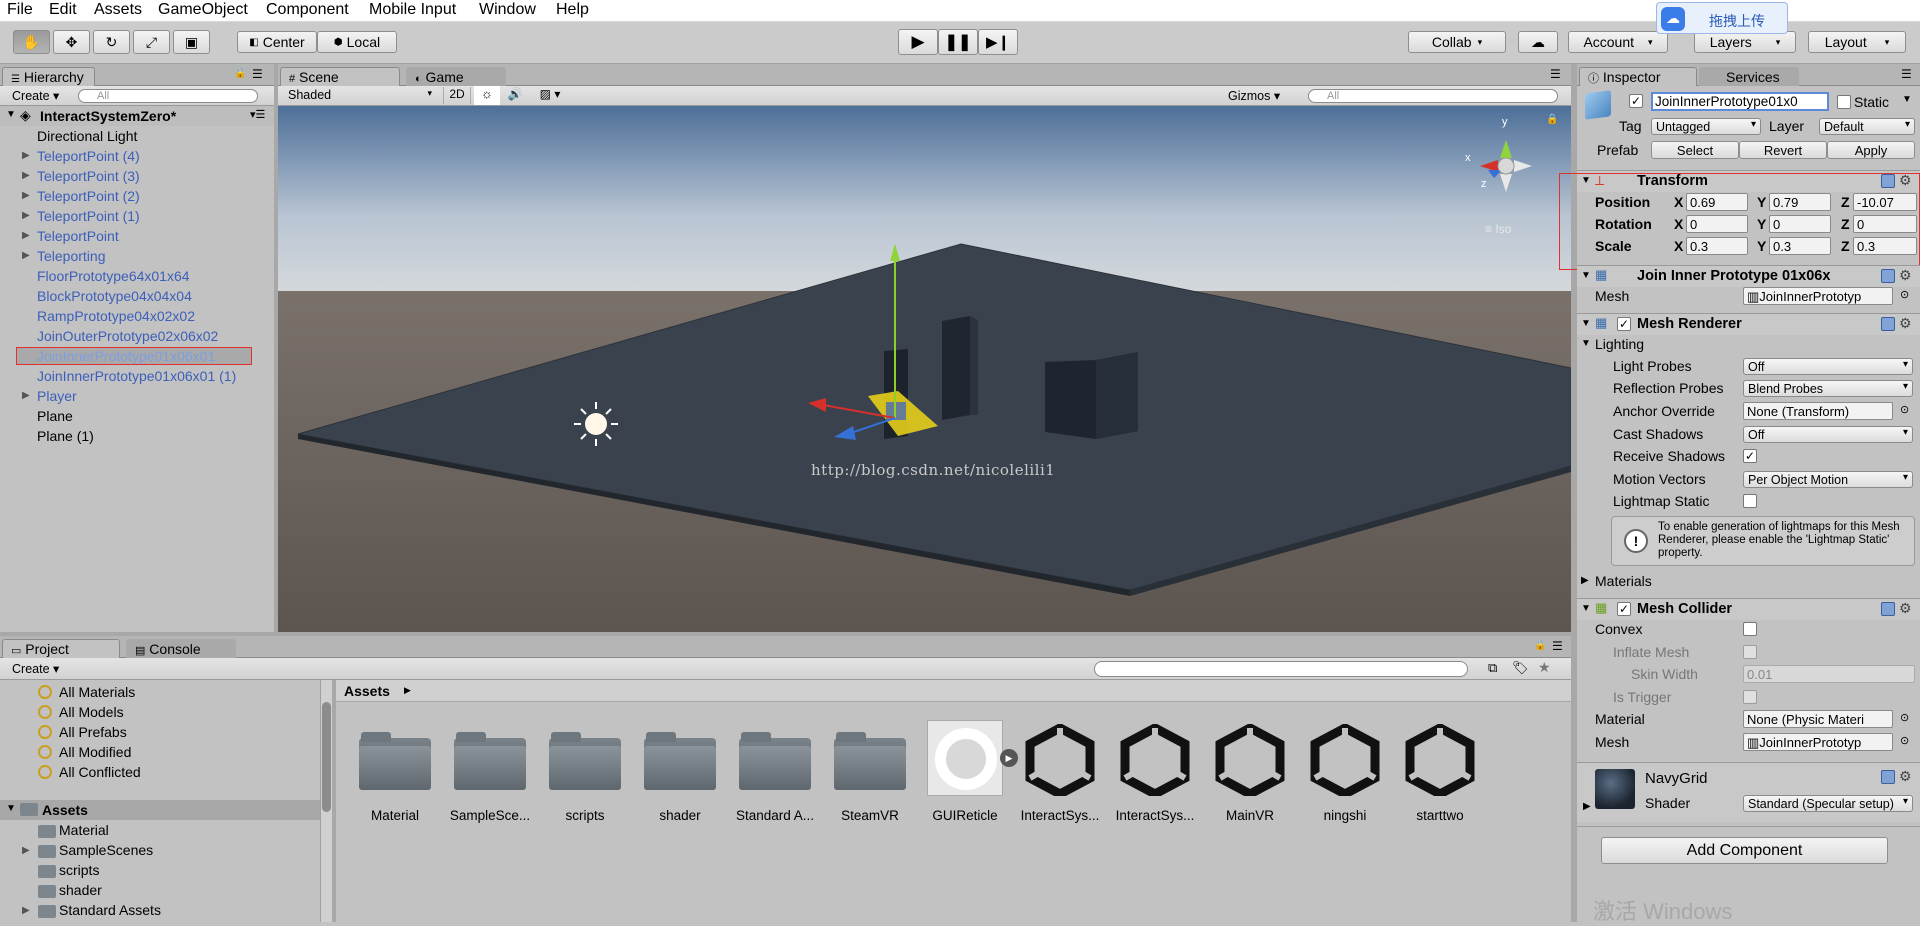  I want to click on asset-tile: starttwo, so click(1440, 769).